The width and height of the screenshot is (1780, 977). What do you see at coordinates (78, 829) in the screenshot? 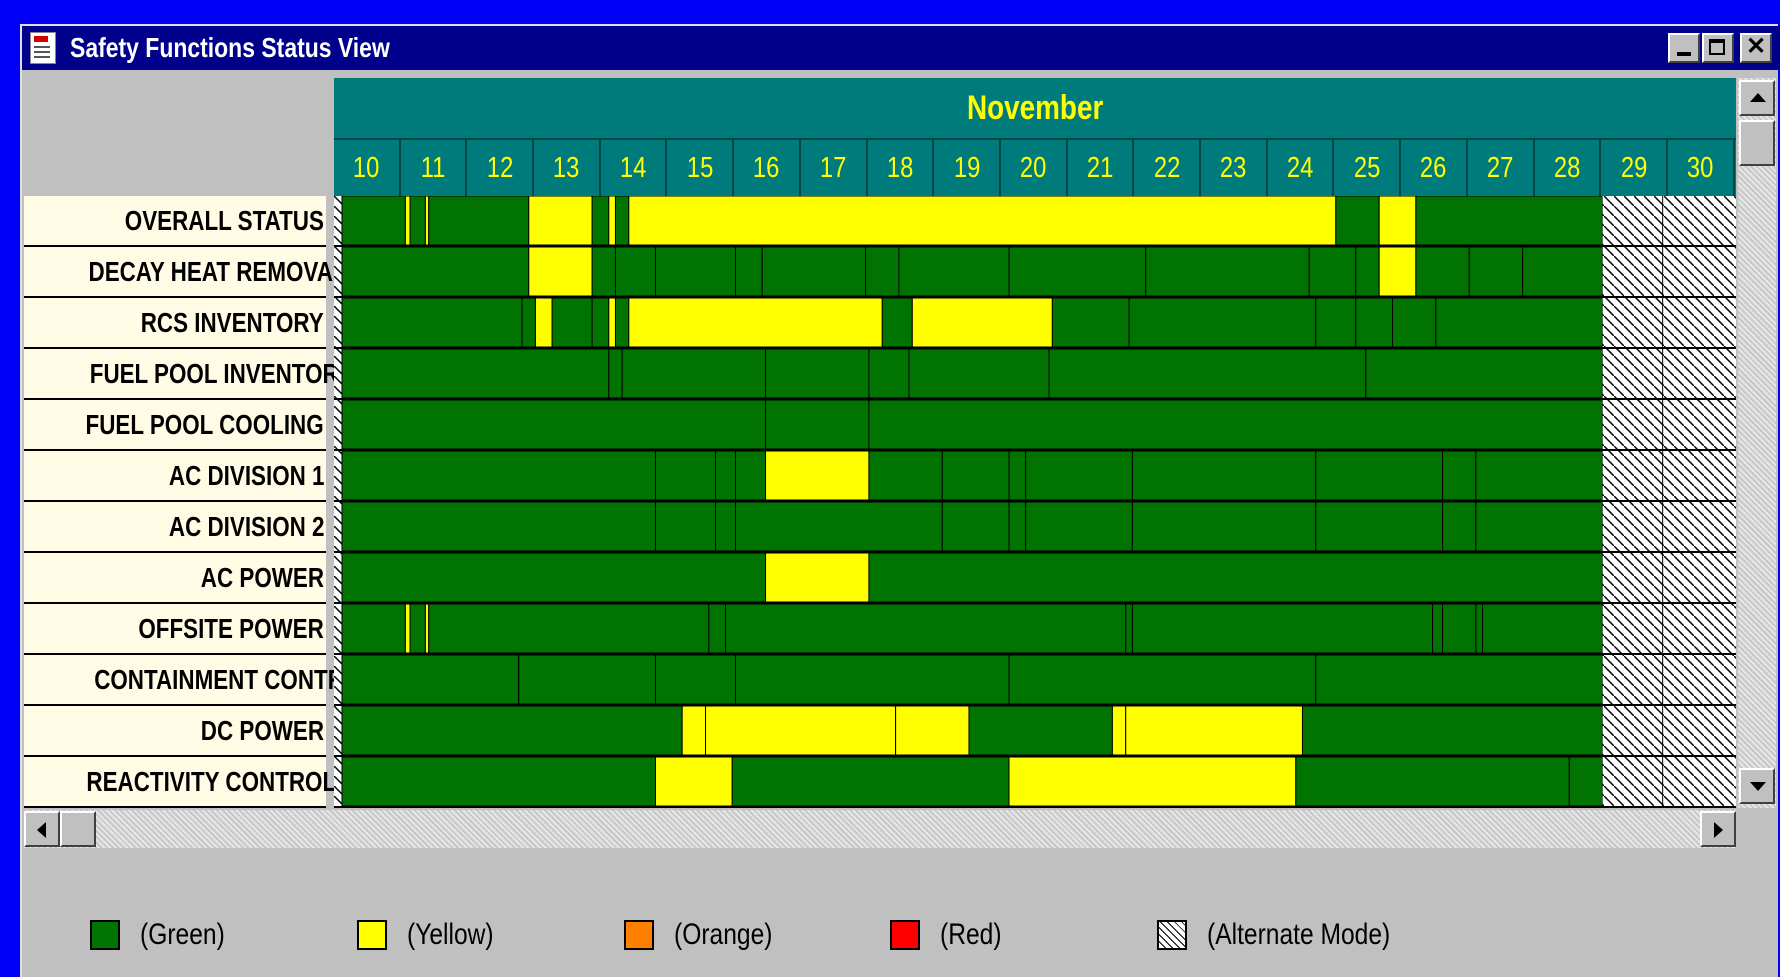
I see `horizontal-scroll-thumb` at bounding box center [78, 829].